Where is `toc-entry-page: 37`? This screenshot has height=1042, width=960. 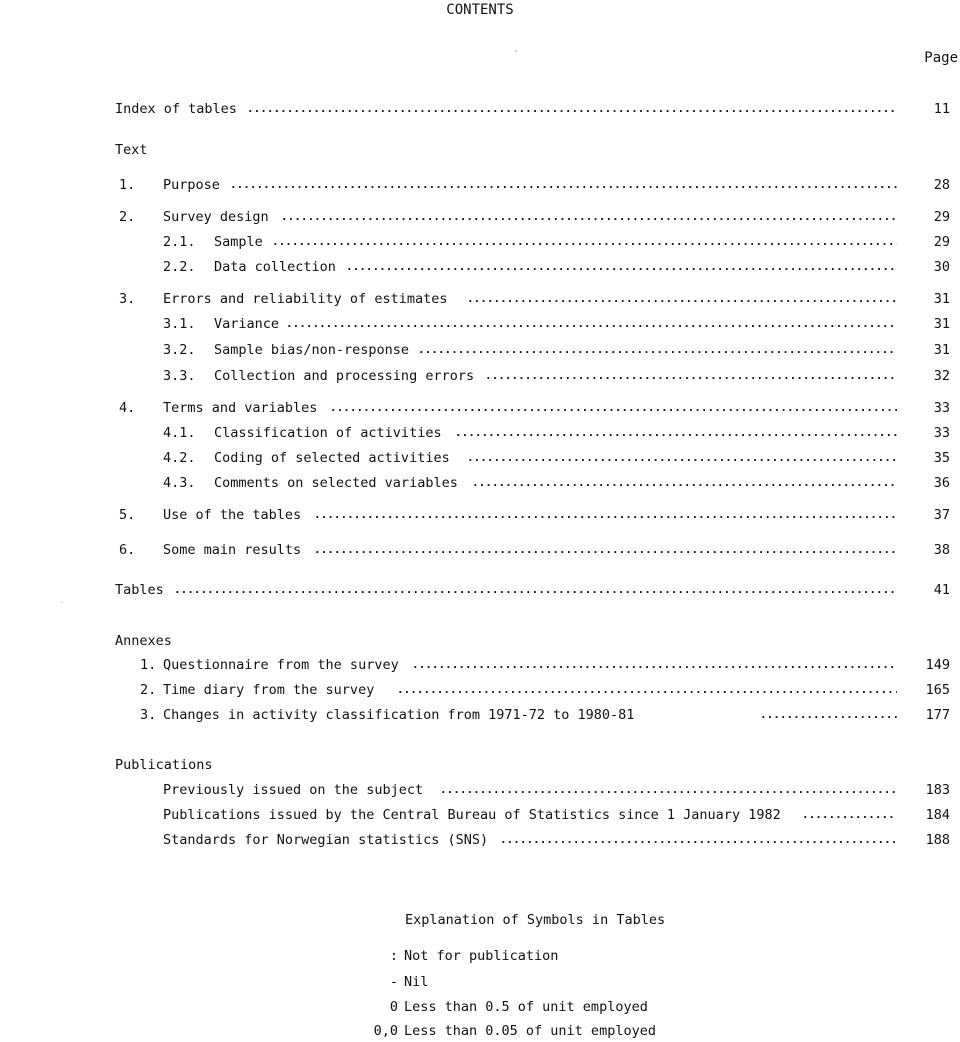 toc-entry-page: 37 is located at coordinates (941, 515).